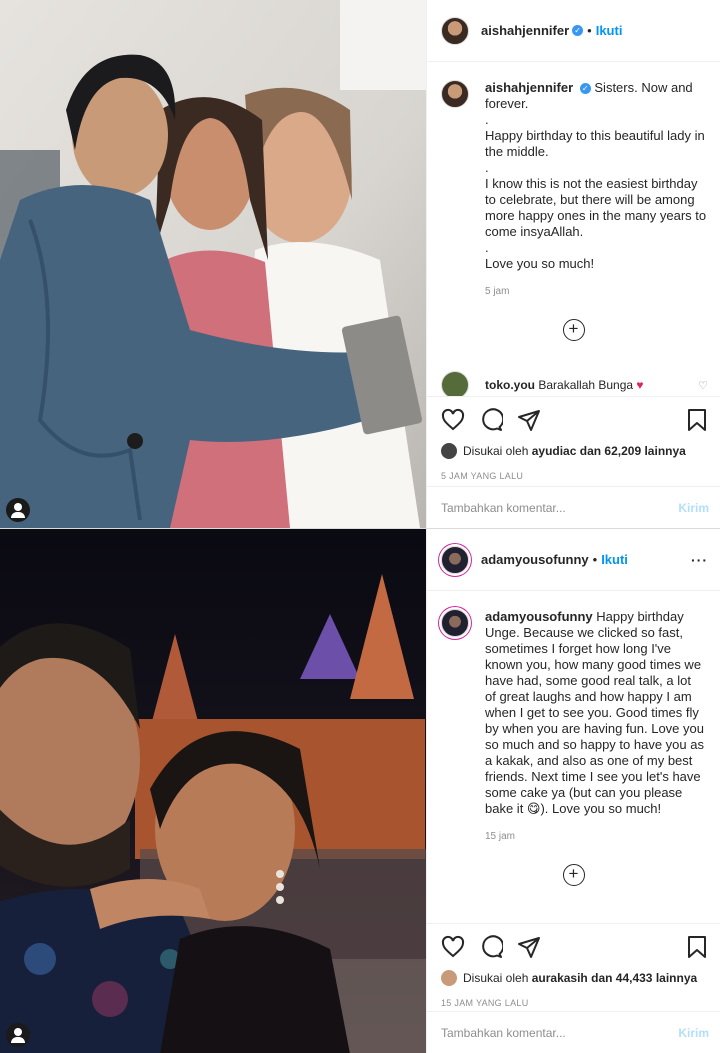 The height and width of the screenshot is (1053, 720). What do you see at coordinates (525, 30) in the screenshot?
I see `username: aishahjennifer` at bounding box center [525, 30].